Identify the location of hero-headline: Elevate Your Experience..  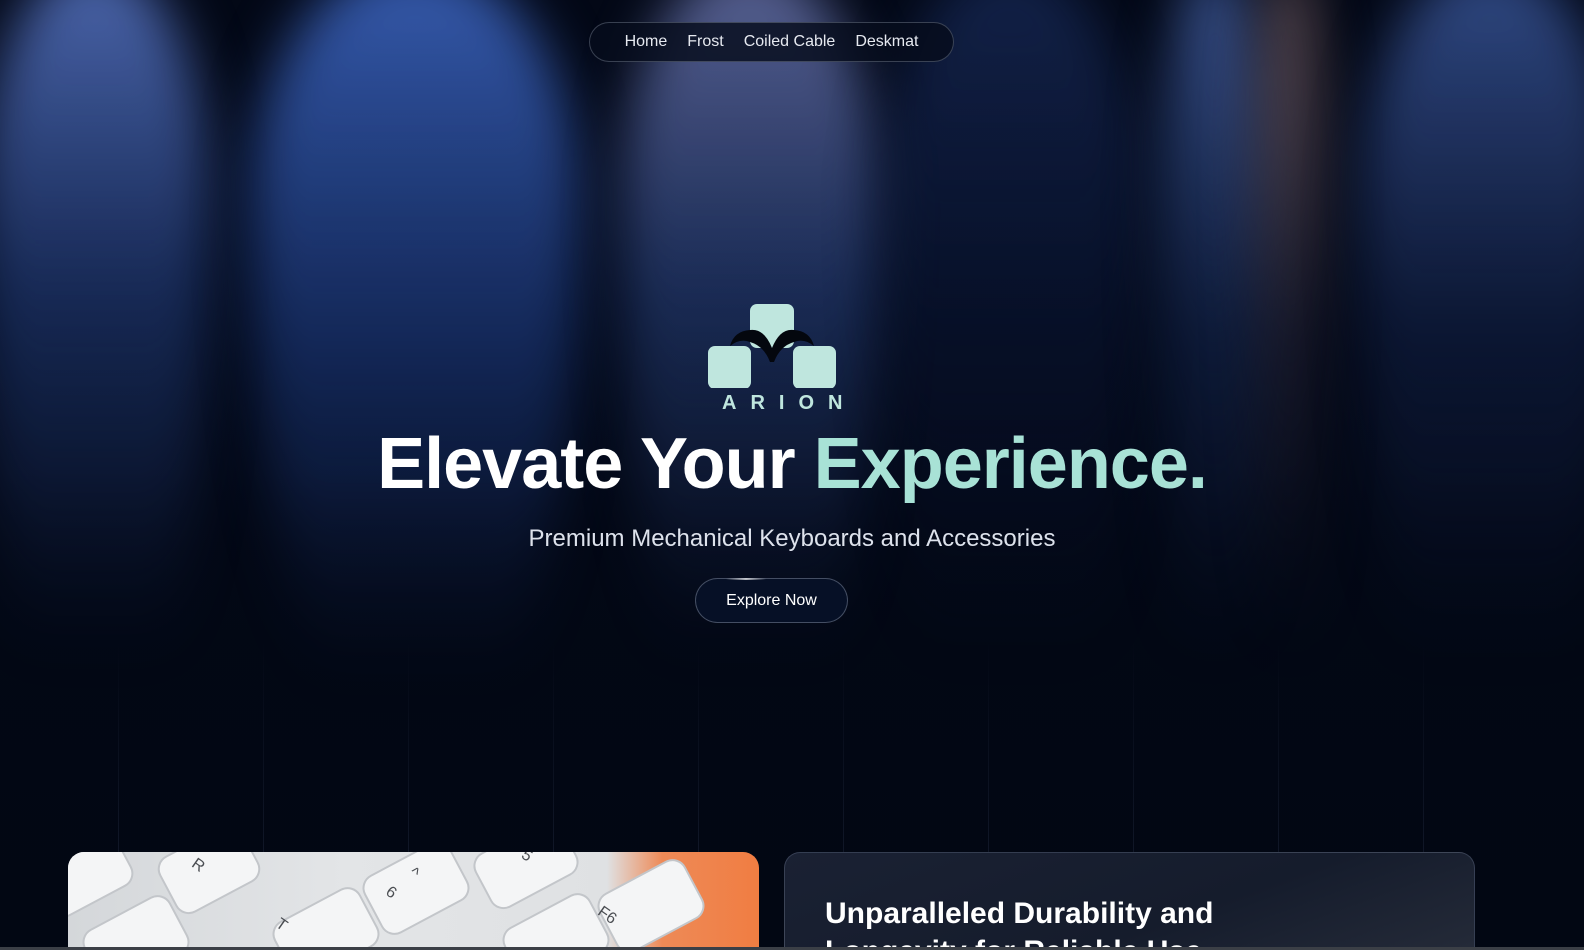
(792, 464).